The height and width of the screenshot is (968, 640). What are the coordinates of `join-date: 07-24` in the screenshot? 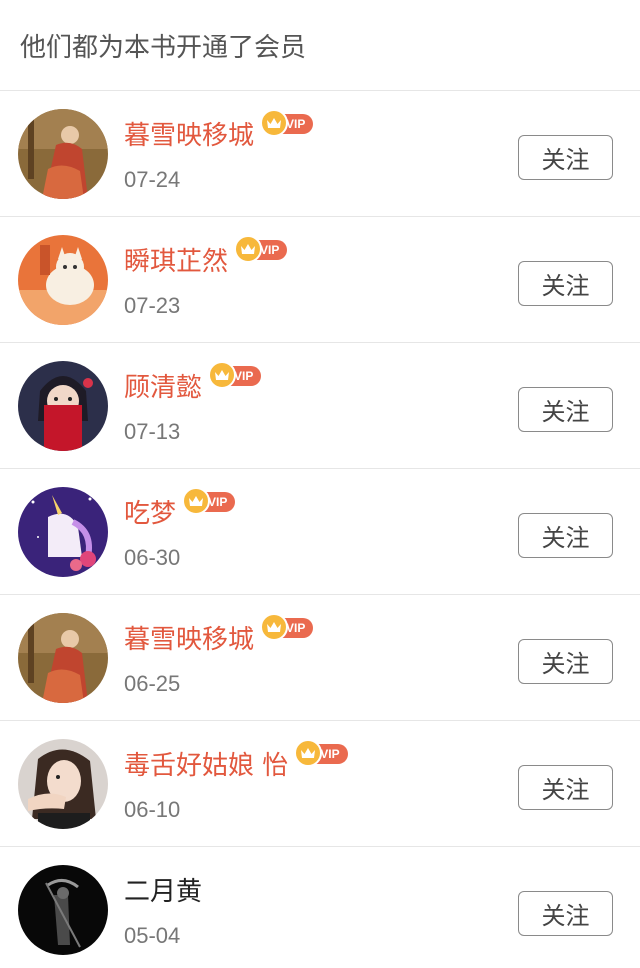 It's located at (152, 179).